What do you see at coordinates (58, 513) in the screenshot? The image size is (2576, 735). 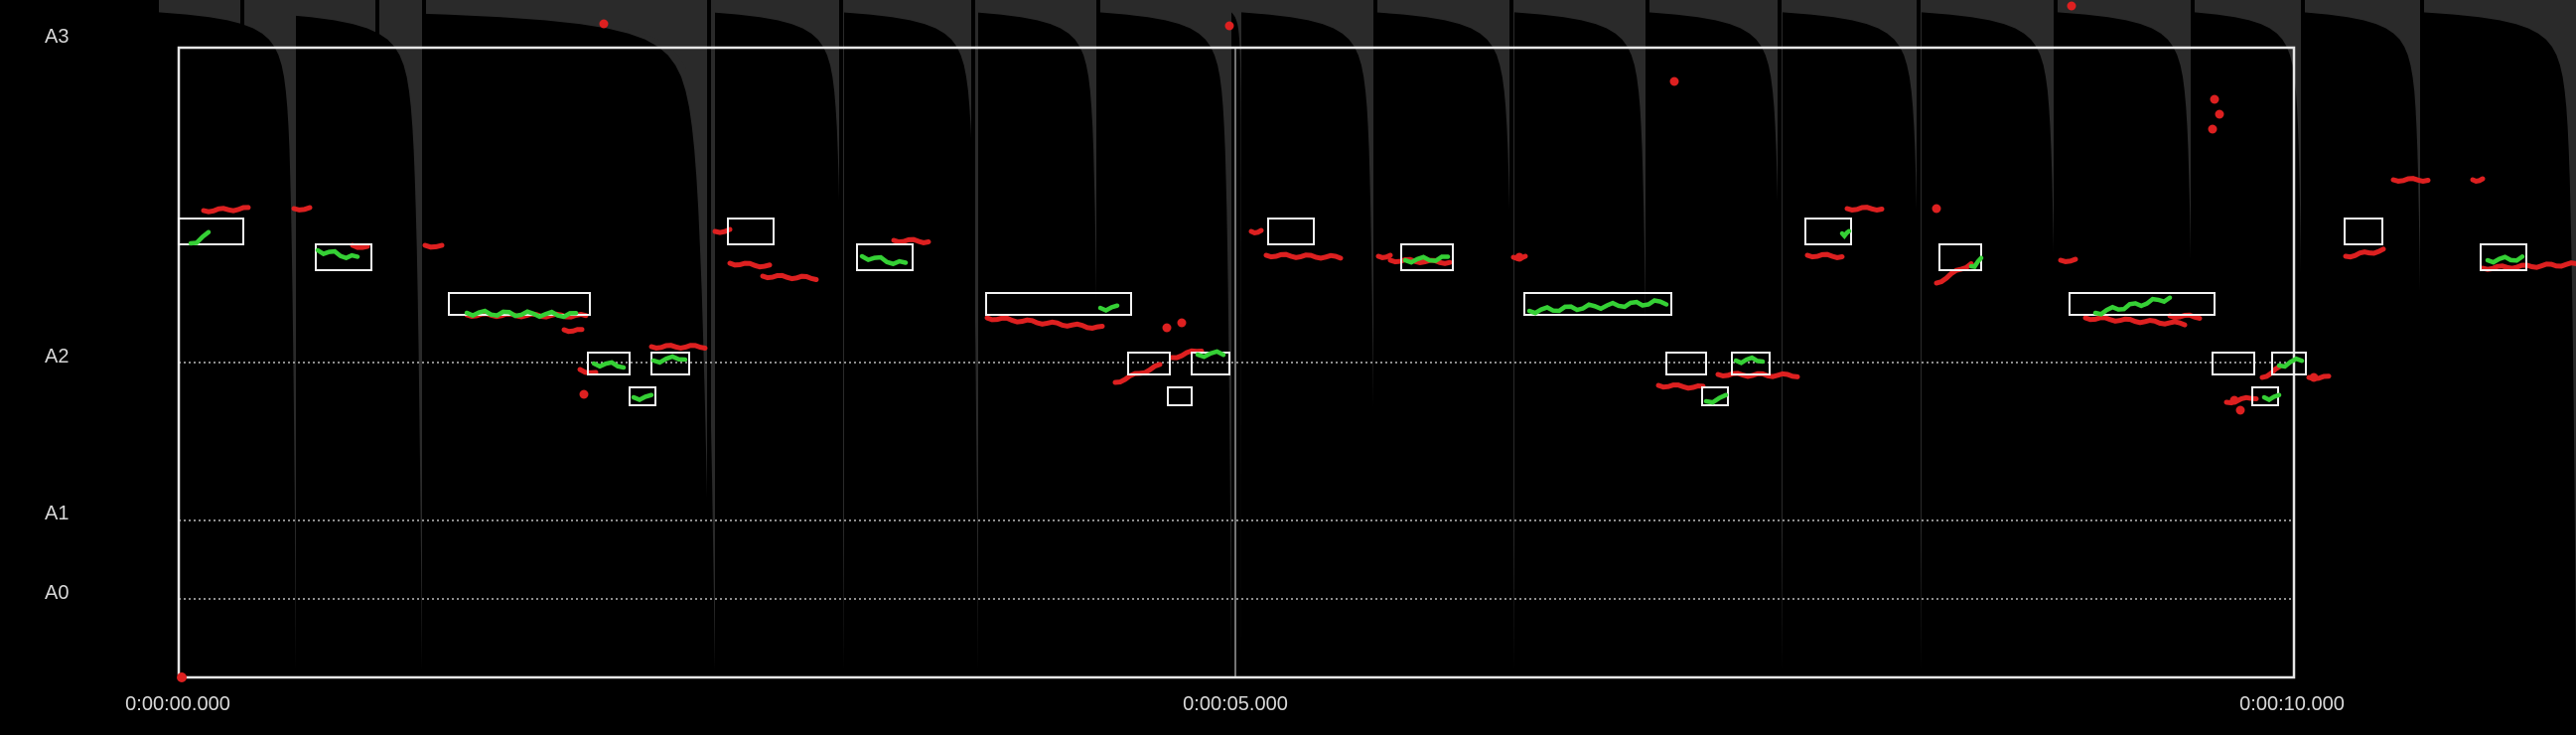 I see `pitch-label-a1: A1` at bounding box center [58, 513].